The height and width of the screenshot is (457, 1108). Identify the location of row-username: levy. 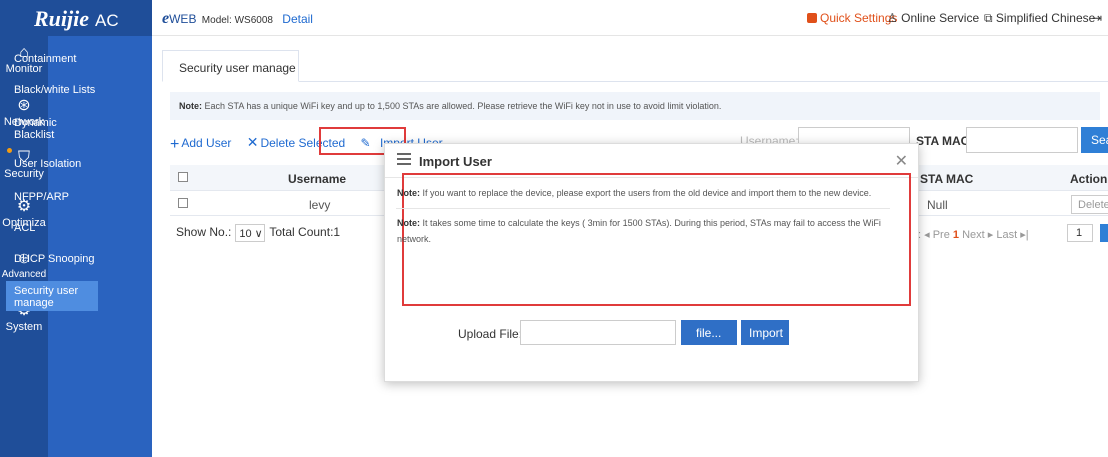
(320, 205).